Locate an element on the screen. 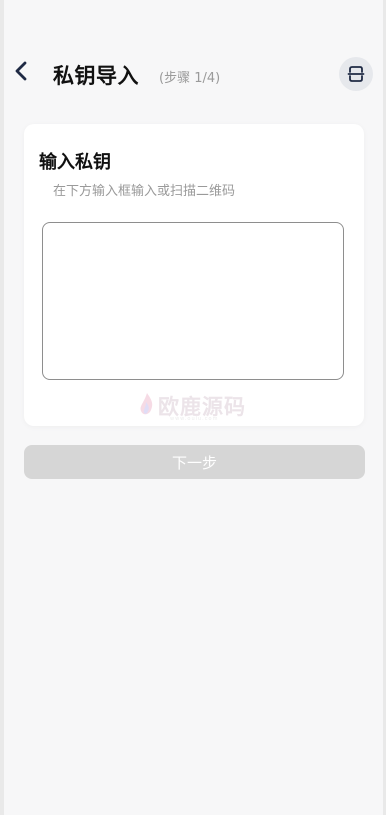  next-step-button: 下一步 is located at coordinates (194, 462).